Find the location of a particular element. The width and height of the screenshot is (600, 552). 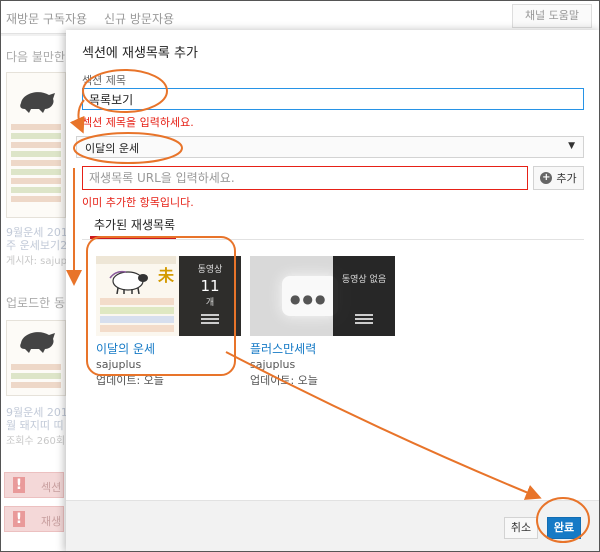

caret-down-icon: ▼ is located at coordinates (571, 146).